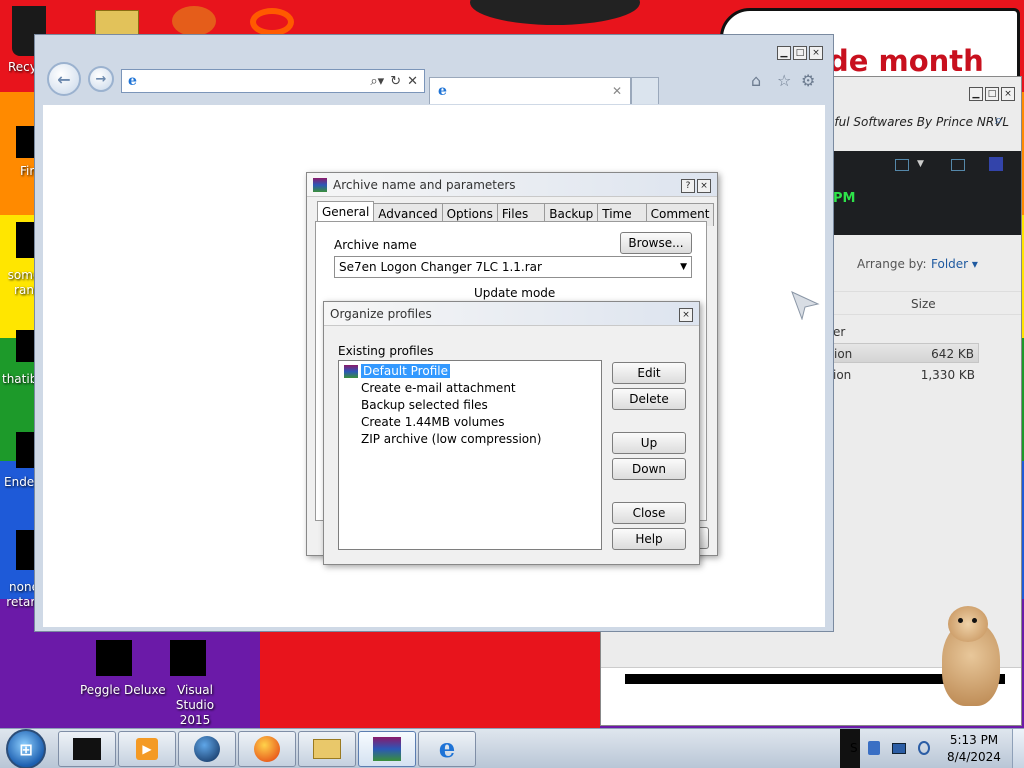 The image size is (1024, 768). What do you see at coordinates (188, 658) in the screenshot?
I see `visual-studio-icon` at bounding box center [188, 658].